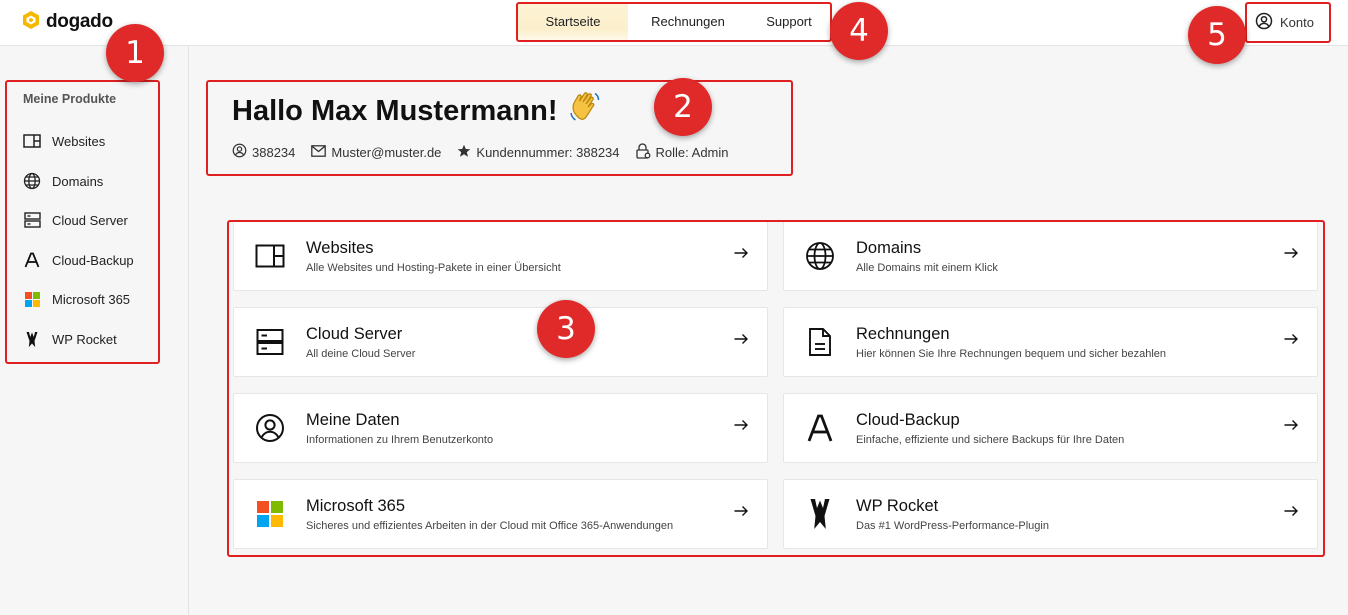 This screenshot has height=615, width=1348. I want to click on waving-hand-icon, so click(585, 111).